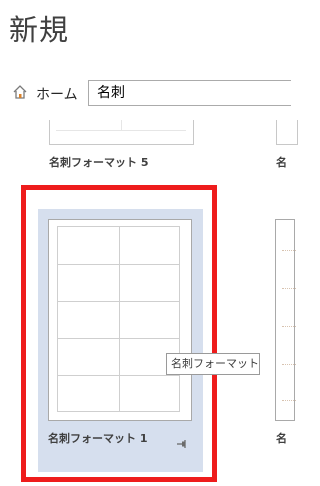 Image resolution: width=320 pixels, height=486 pixels. I want to click on template-thumbnail-top-right, so click(287, 132).